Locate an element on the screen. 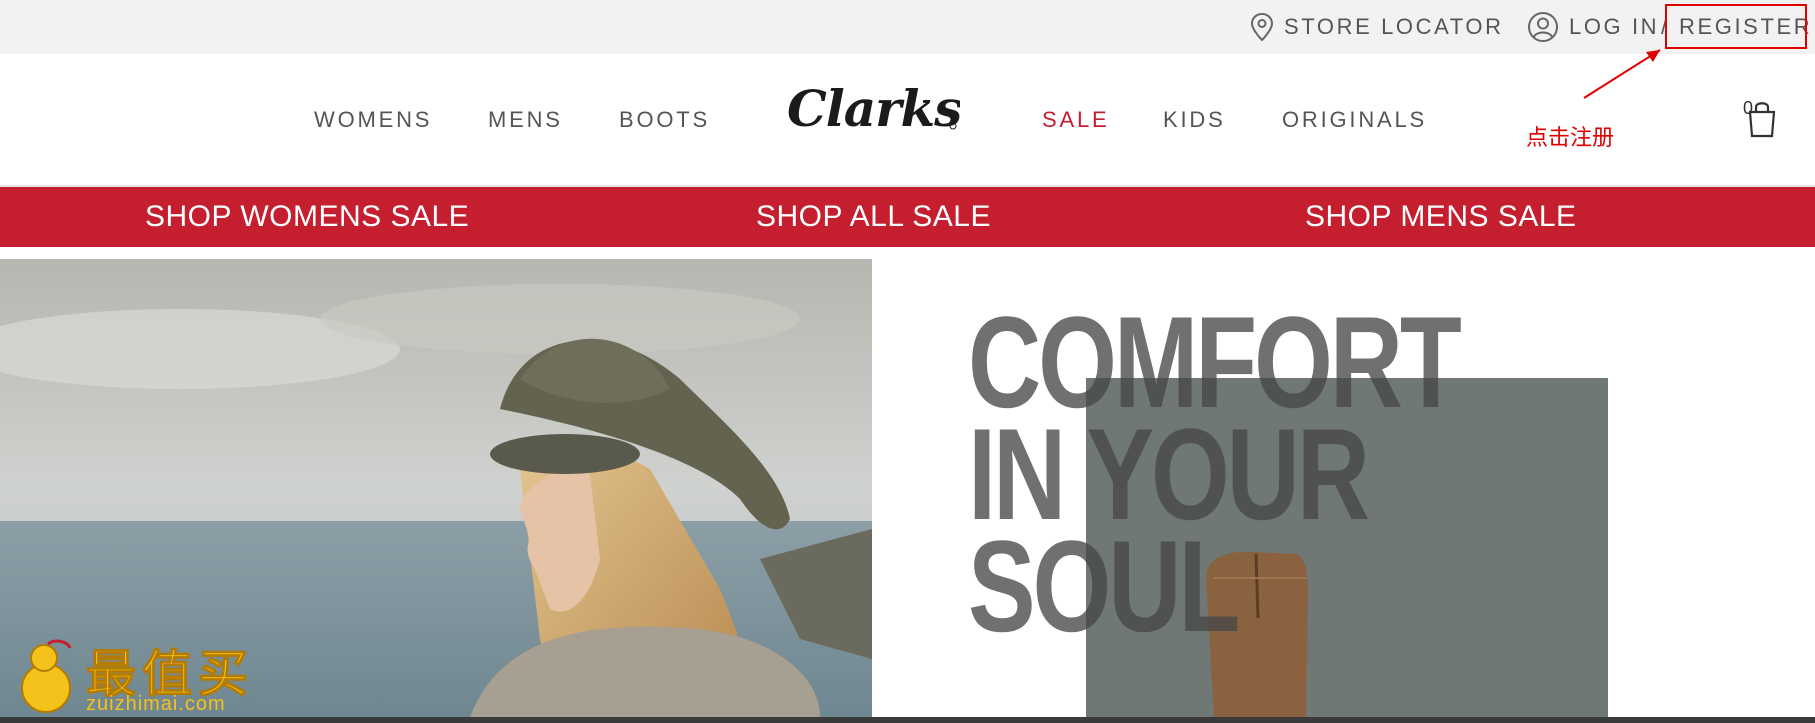 This screenshot has height=723, width=1815. logo-text: Clarks is located at coordinates (873, 109).